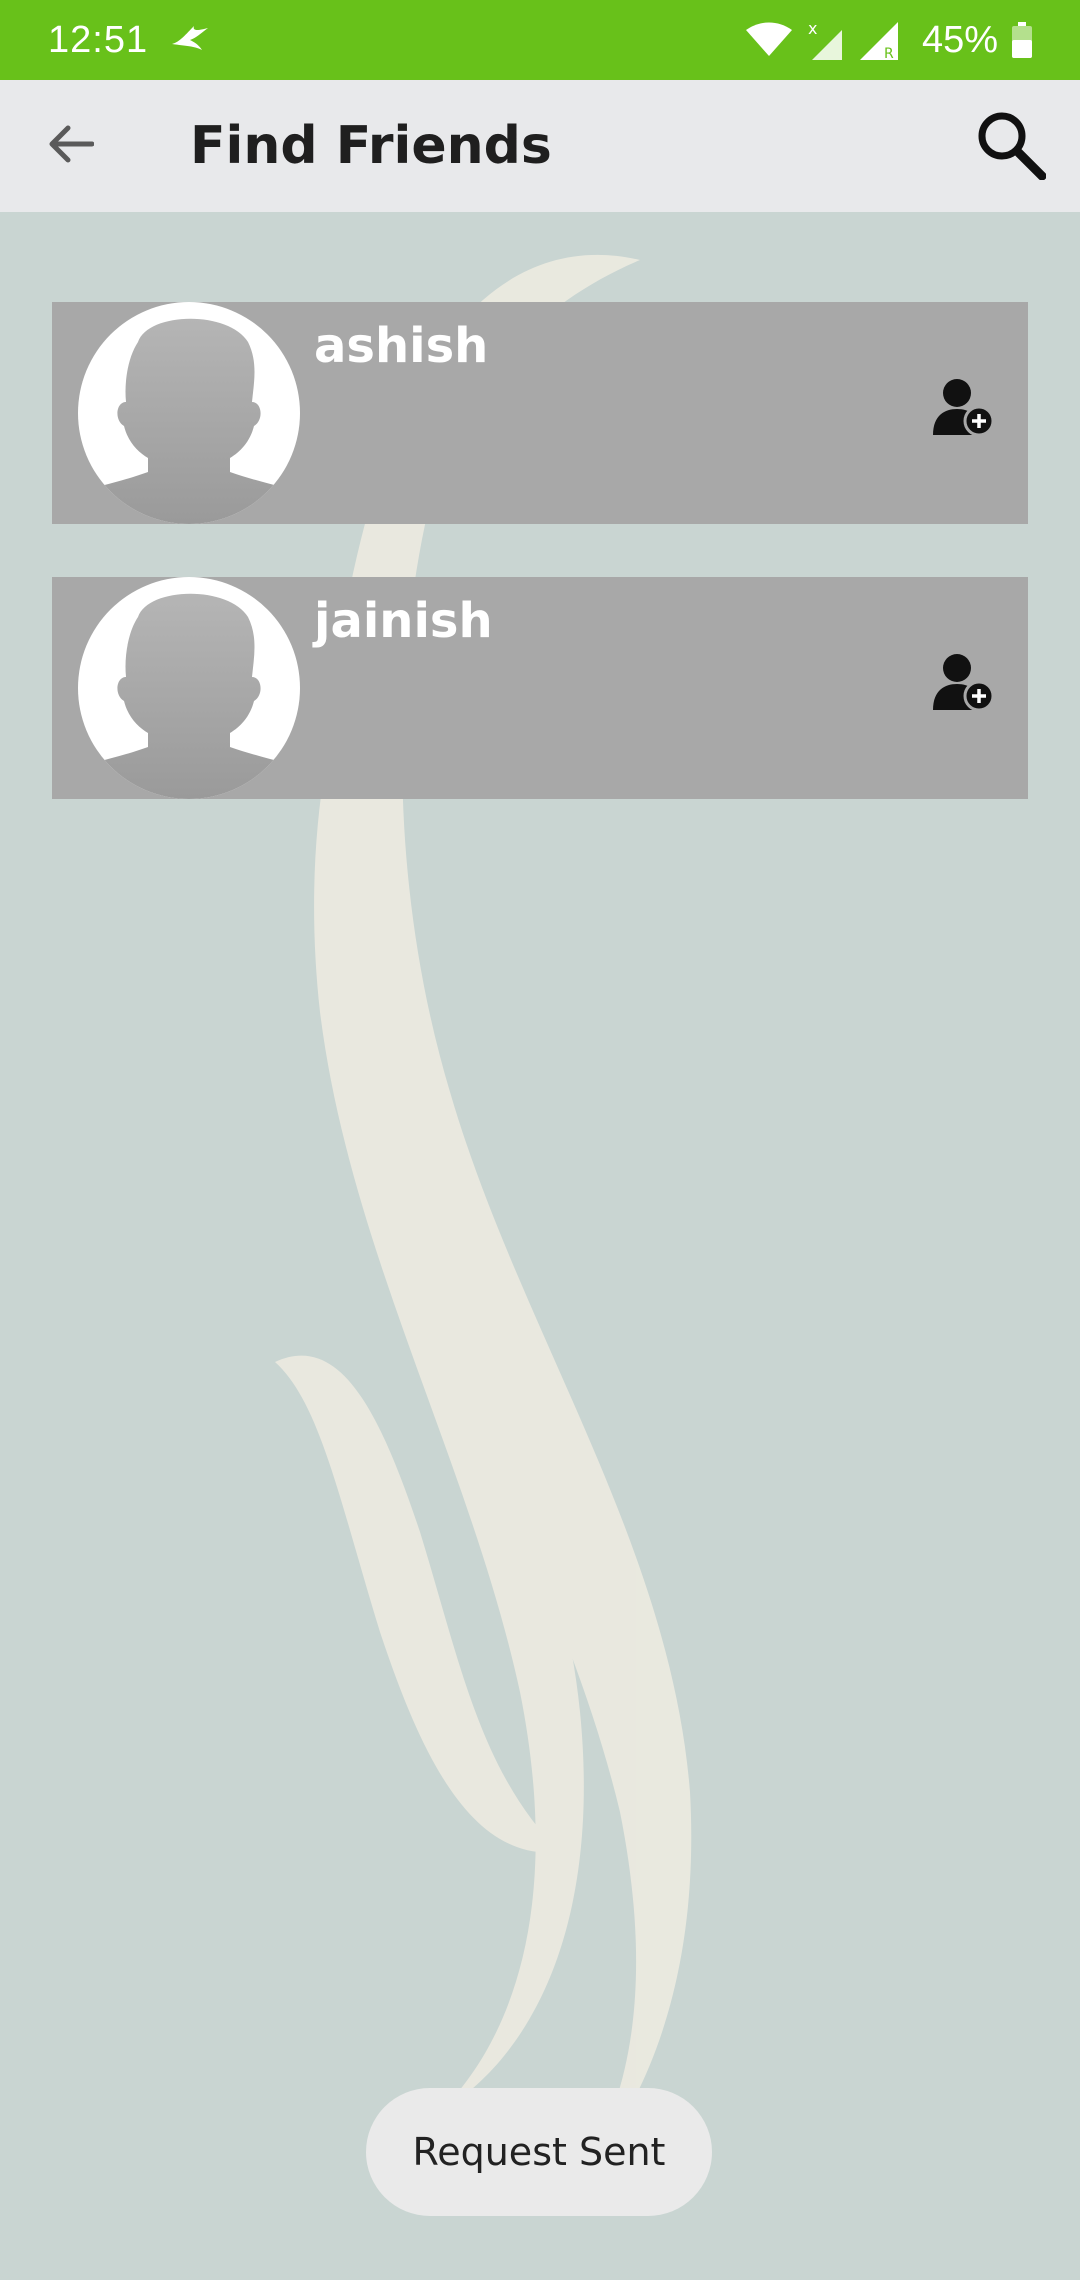  I want to click on page-title: Find Friends, so click(371, 146).